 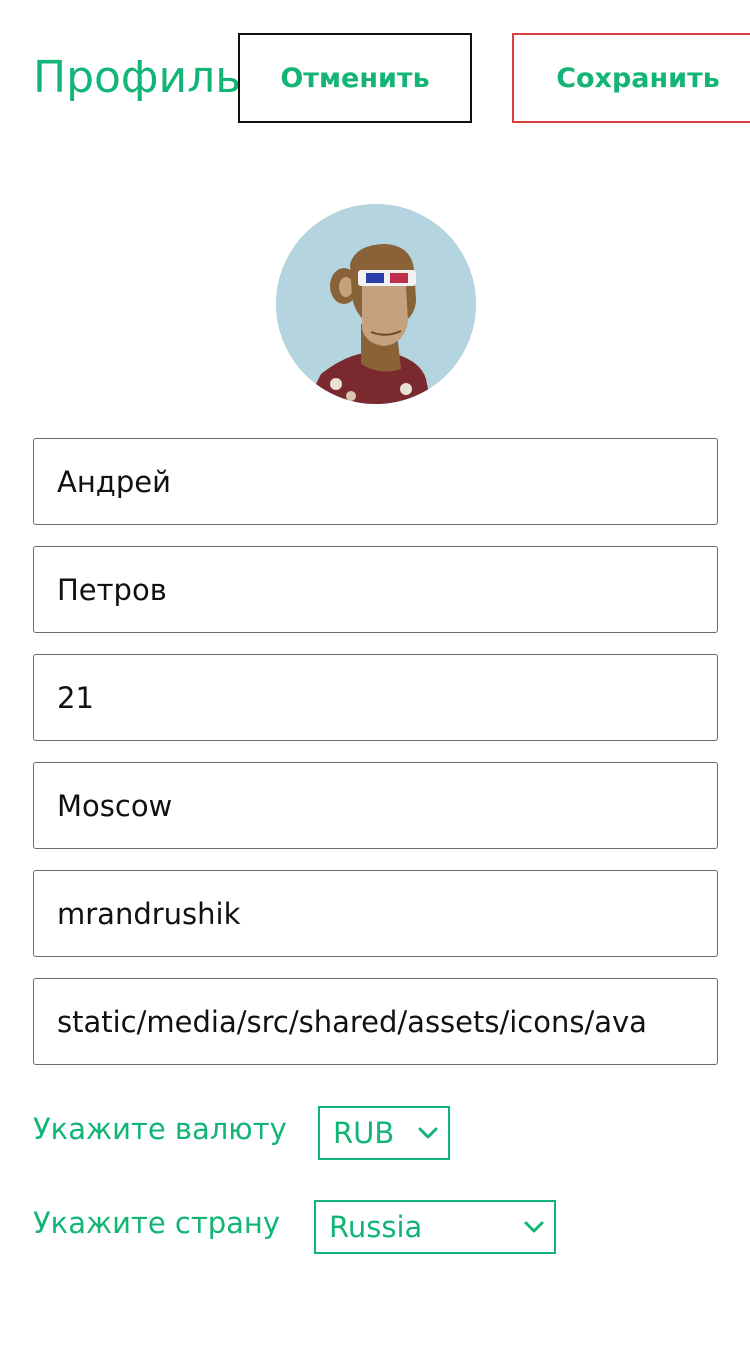 I want to click on country-label: Укажите страну, so click(x=157, y=1223).